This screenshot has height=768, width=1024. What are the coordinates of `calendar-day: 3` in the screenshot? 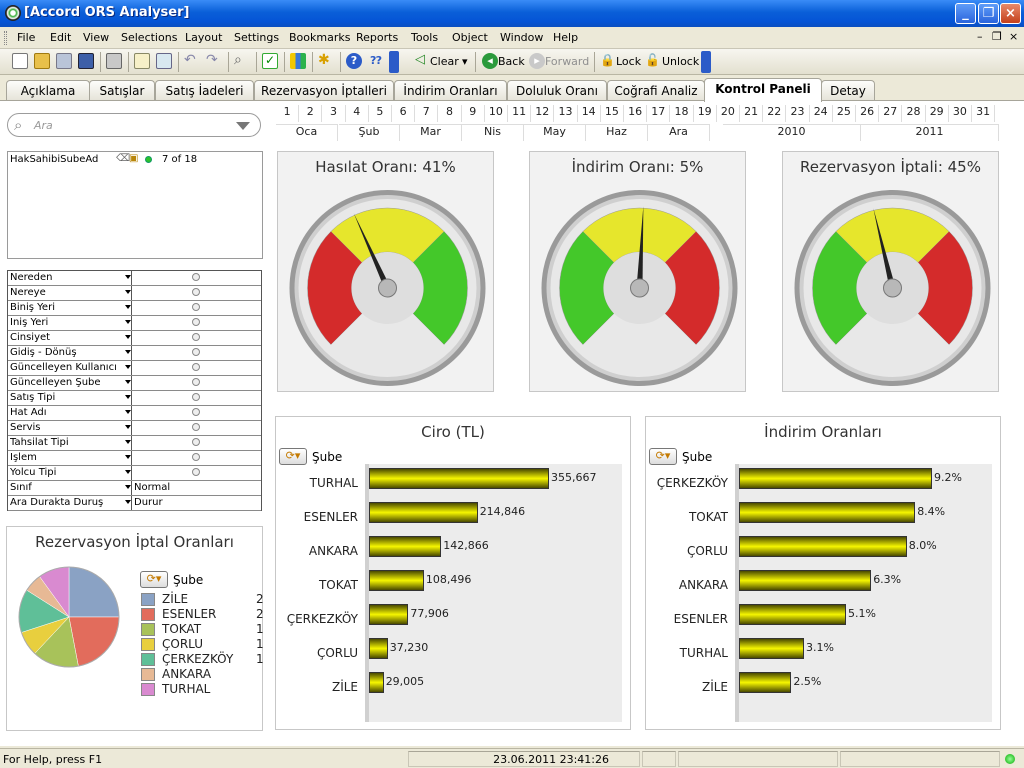 It's located at (334, 113).